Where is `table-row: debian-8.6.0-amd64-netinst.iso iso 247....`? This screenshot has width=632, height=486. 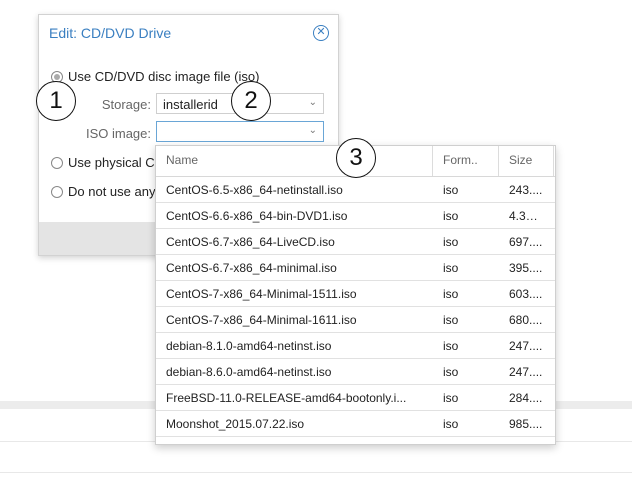 table-row: debian-8.6.0-amd64-netinst.iso iso 247.... is located at coordinates (355, 372).